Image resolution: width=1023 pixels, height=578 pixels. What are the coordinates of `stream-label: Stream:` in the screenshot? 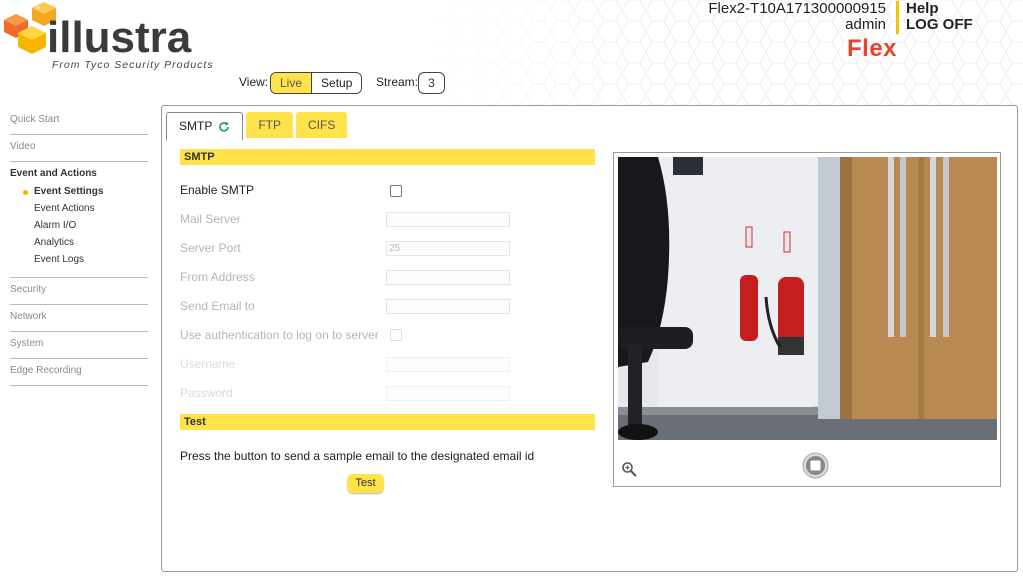 It's located at (397, 82).